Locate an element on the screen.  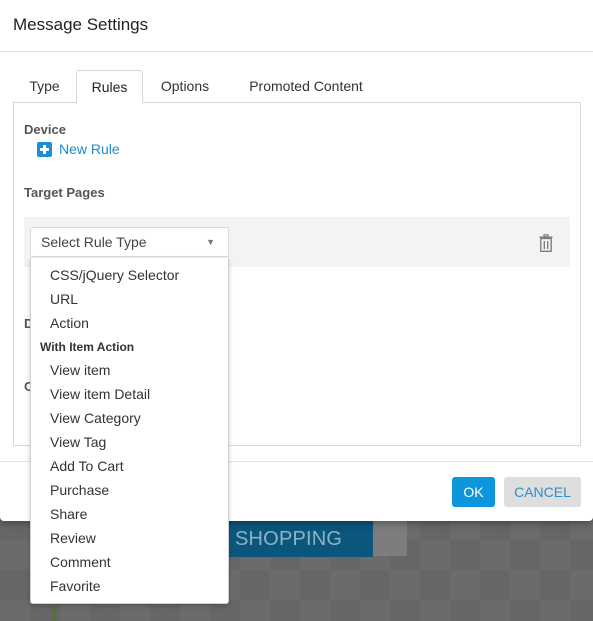
dropdown-option: Purchase is located at coordinates (129, 490).